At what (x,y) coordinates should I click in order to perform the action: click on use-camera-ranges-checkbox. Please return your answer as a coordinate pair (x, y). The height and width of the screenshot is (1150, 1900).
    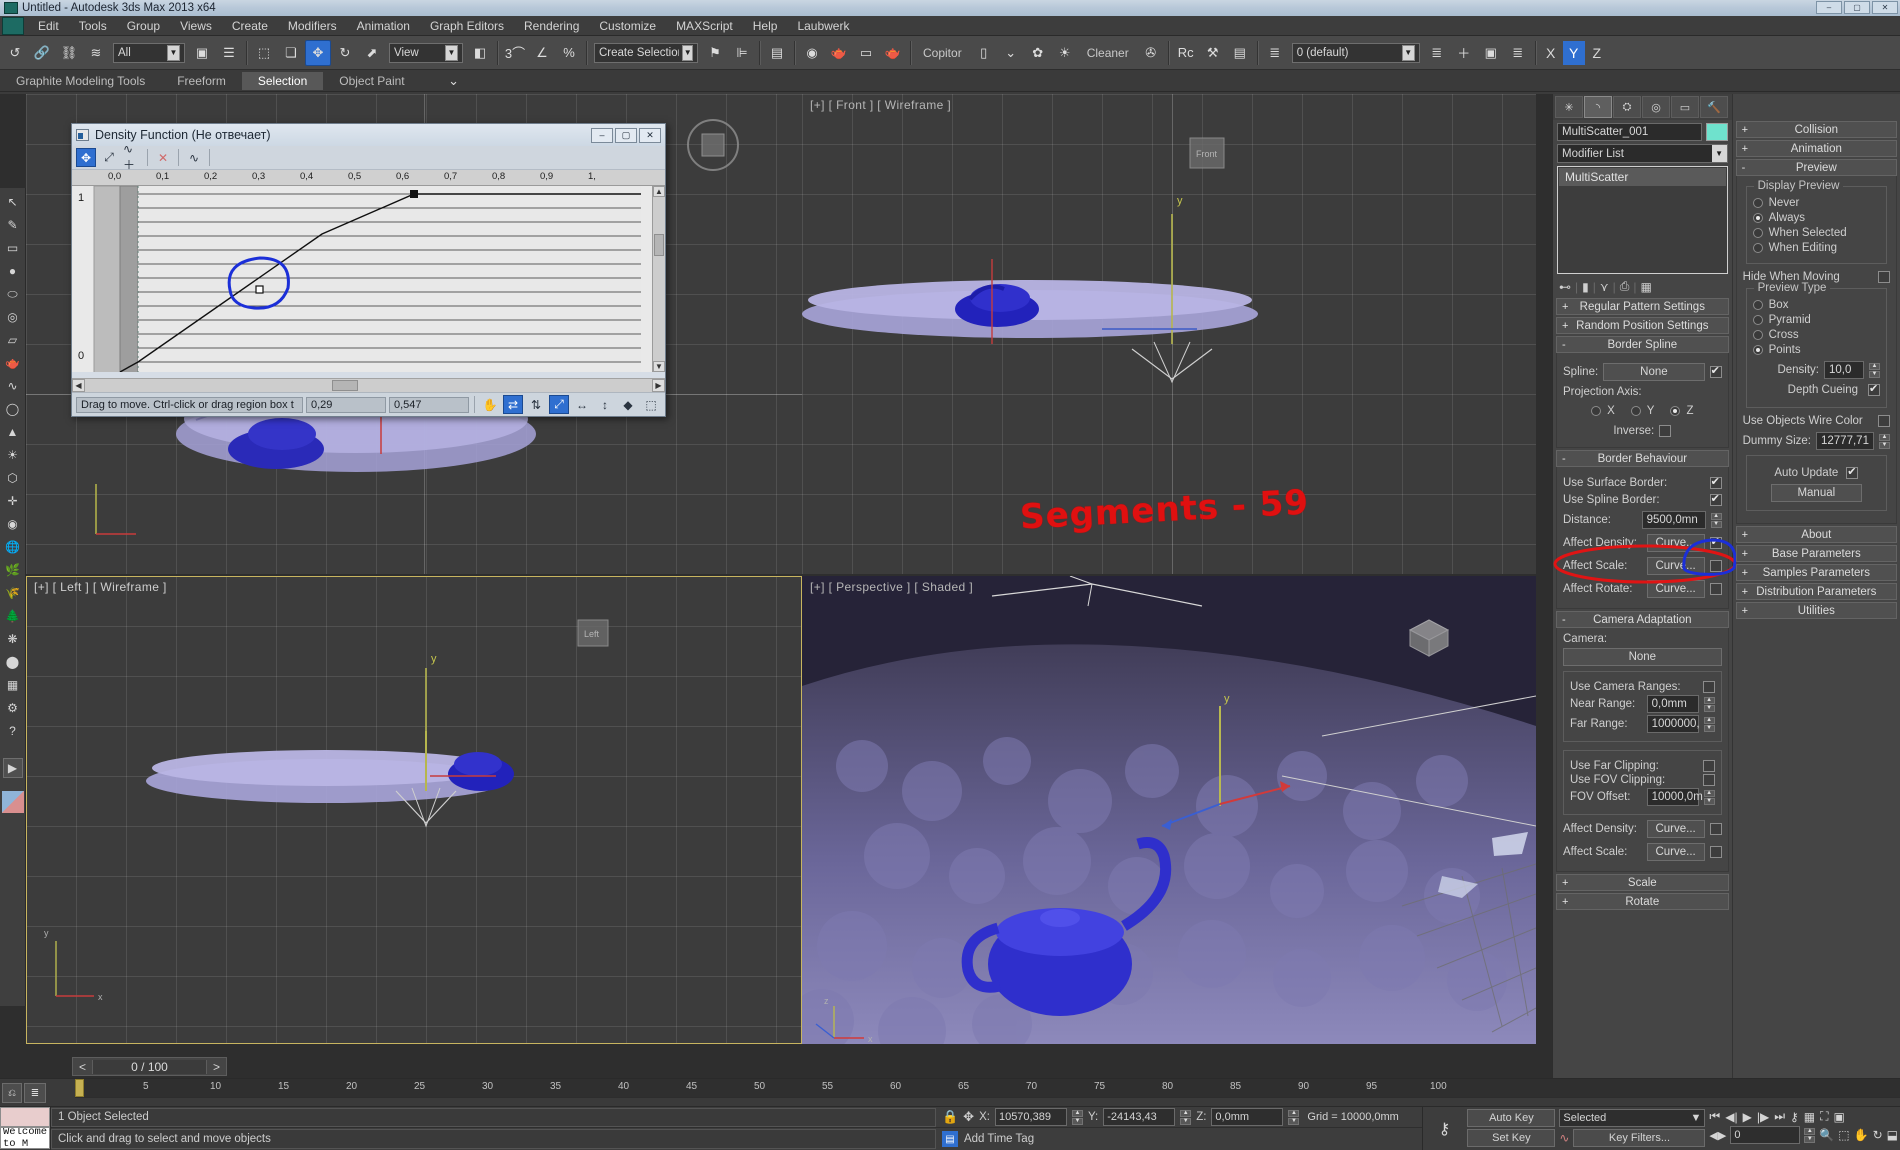
    Looking at the image, I should click on (1708, 687).